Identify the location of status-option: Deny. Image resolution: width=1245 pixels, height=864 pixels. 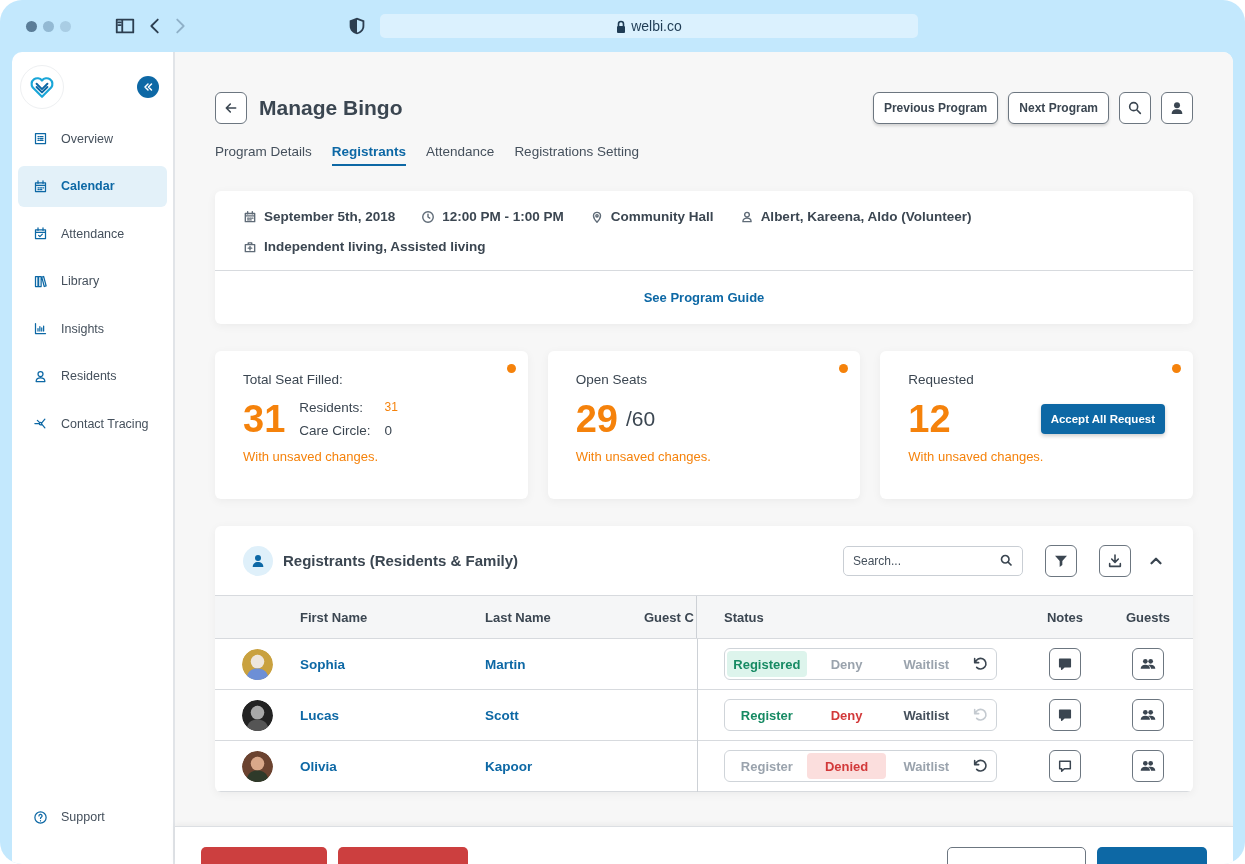
(846, 715).